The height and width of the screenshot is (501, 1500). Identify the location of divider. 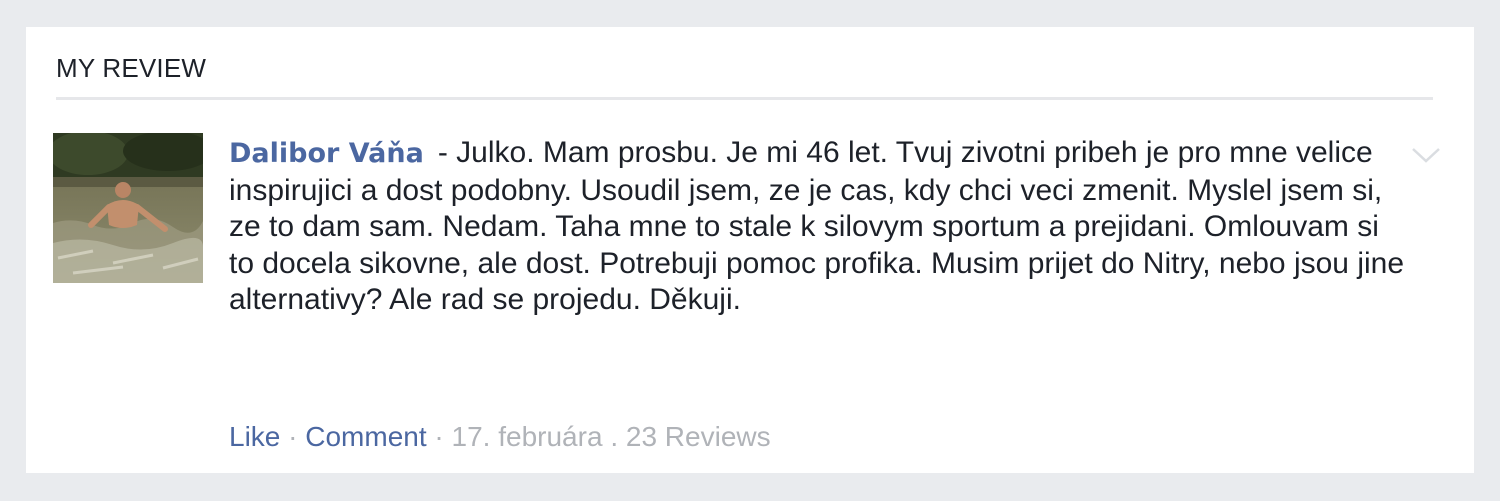
(744, 98).